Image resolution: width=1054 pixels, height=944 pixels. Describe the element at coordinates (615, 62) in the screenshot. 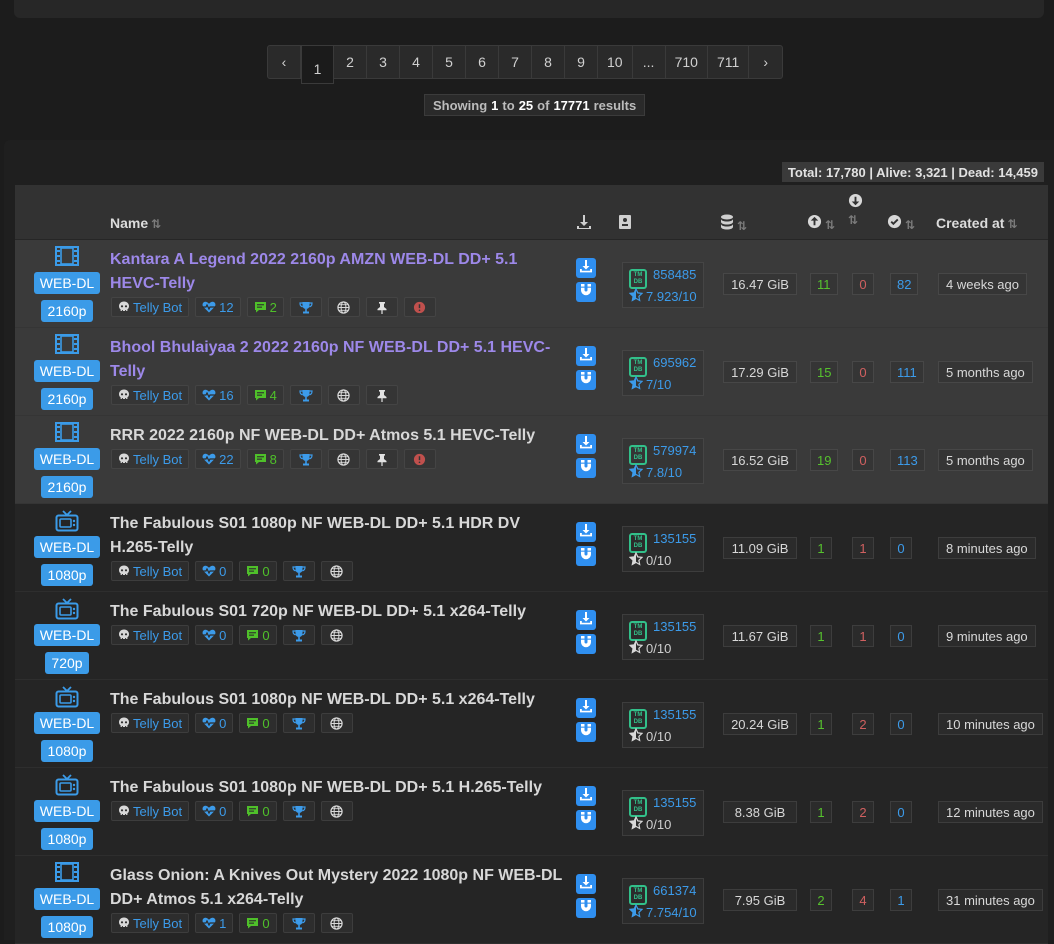

I see `pagination-page-10: 10` at that location.